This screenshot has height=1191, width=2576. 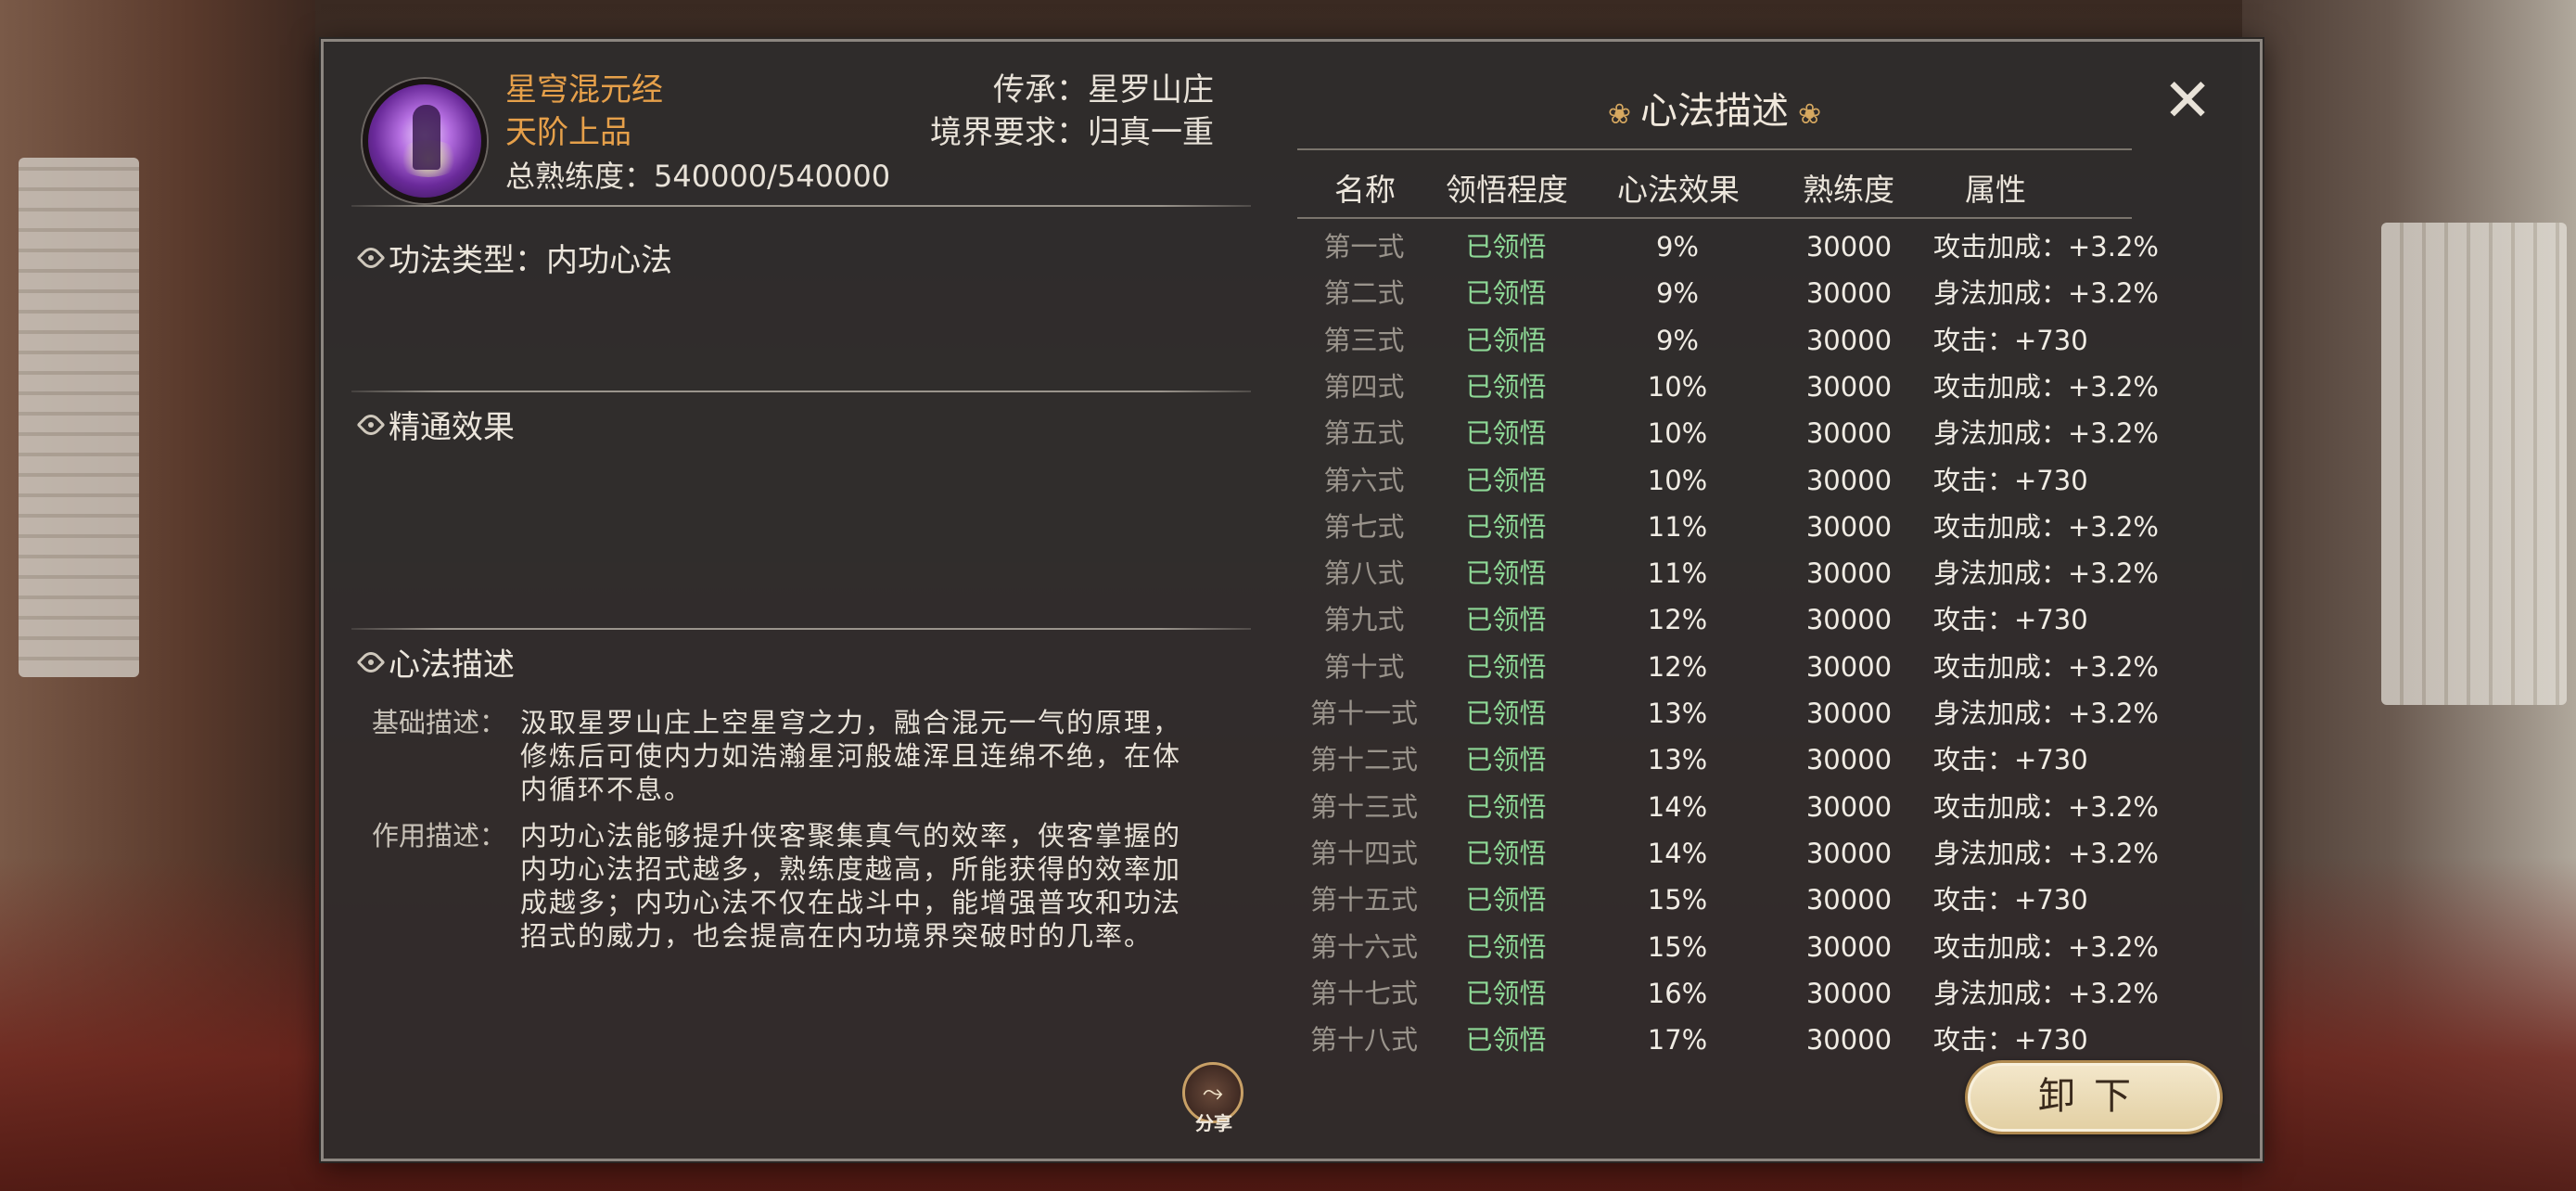 What do you see at coordinates (1364, 293) in the screenshot?
I see `technique-name: 第二式` at bounding box center [1364, 293].